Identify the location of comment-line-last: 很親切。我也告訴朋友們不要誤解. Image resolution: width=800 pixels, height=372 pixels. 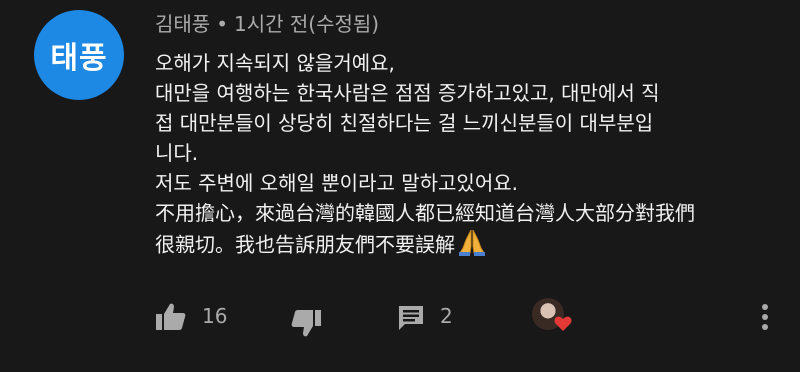
(470, 246).